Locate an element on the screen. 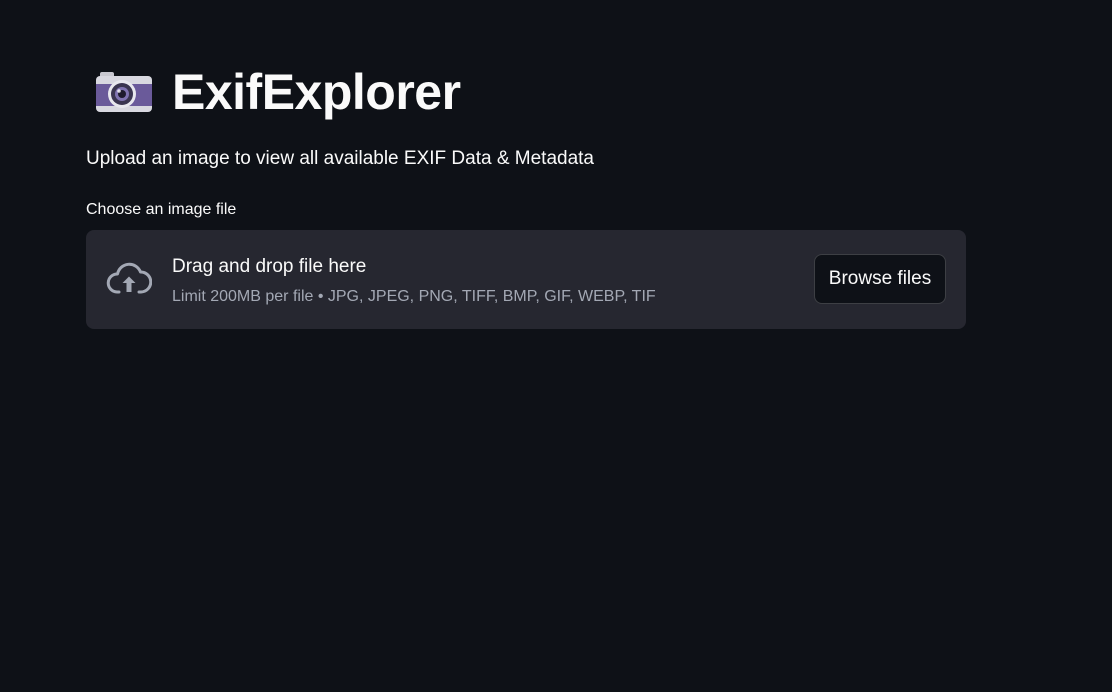 This screenshot has height=692, width=1112. file-uploader-label: Choose an image file is located at coordinates (161, 209).